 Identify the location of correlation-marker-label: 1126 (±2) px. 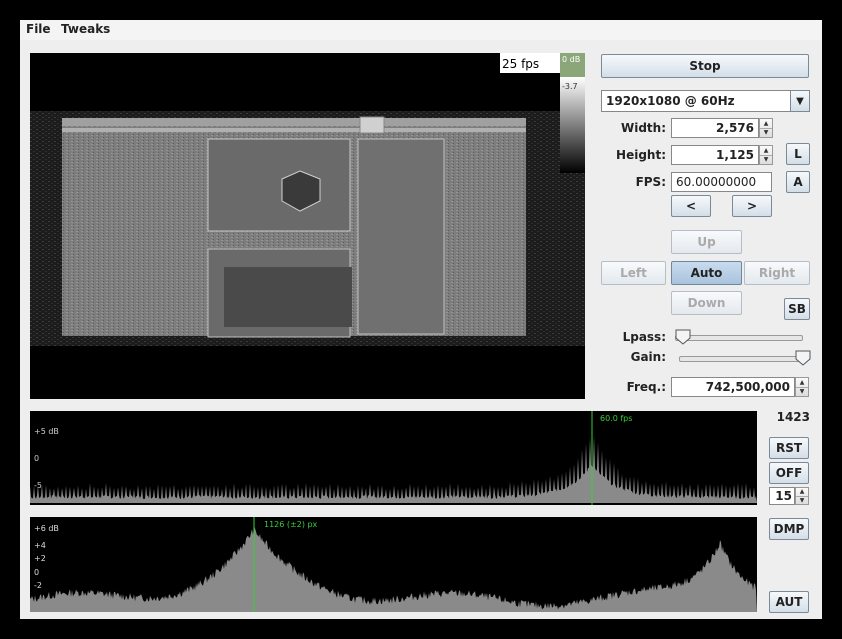
(291, 524).